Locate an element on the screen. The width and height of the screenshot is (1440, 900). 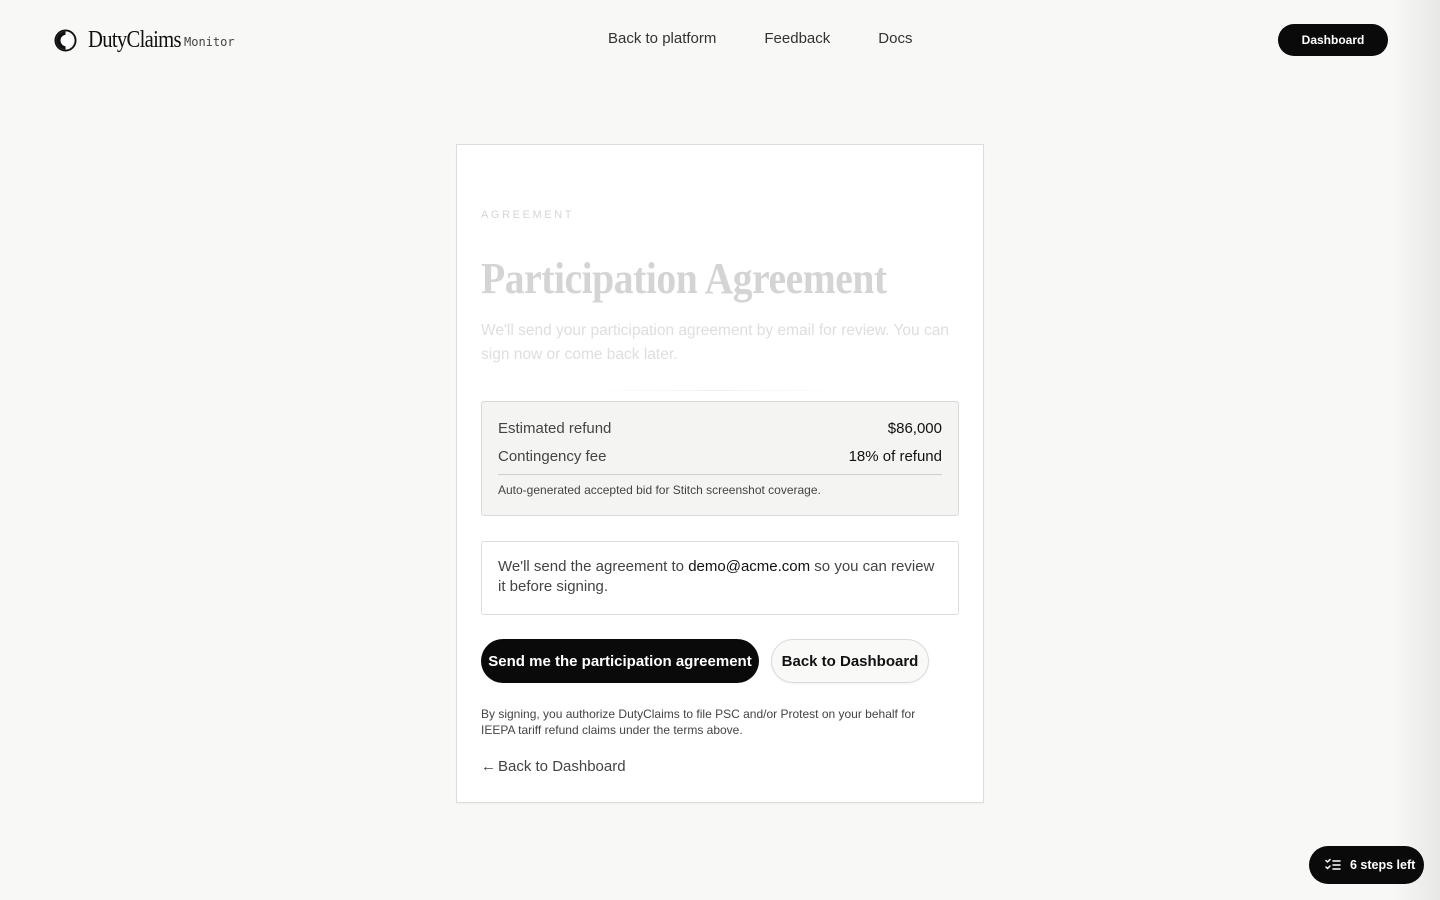
arrow-left-icon: ← is located at coordinates (488, 766).